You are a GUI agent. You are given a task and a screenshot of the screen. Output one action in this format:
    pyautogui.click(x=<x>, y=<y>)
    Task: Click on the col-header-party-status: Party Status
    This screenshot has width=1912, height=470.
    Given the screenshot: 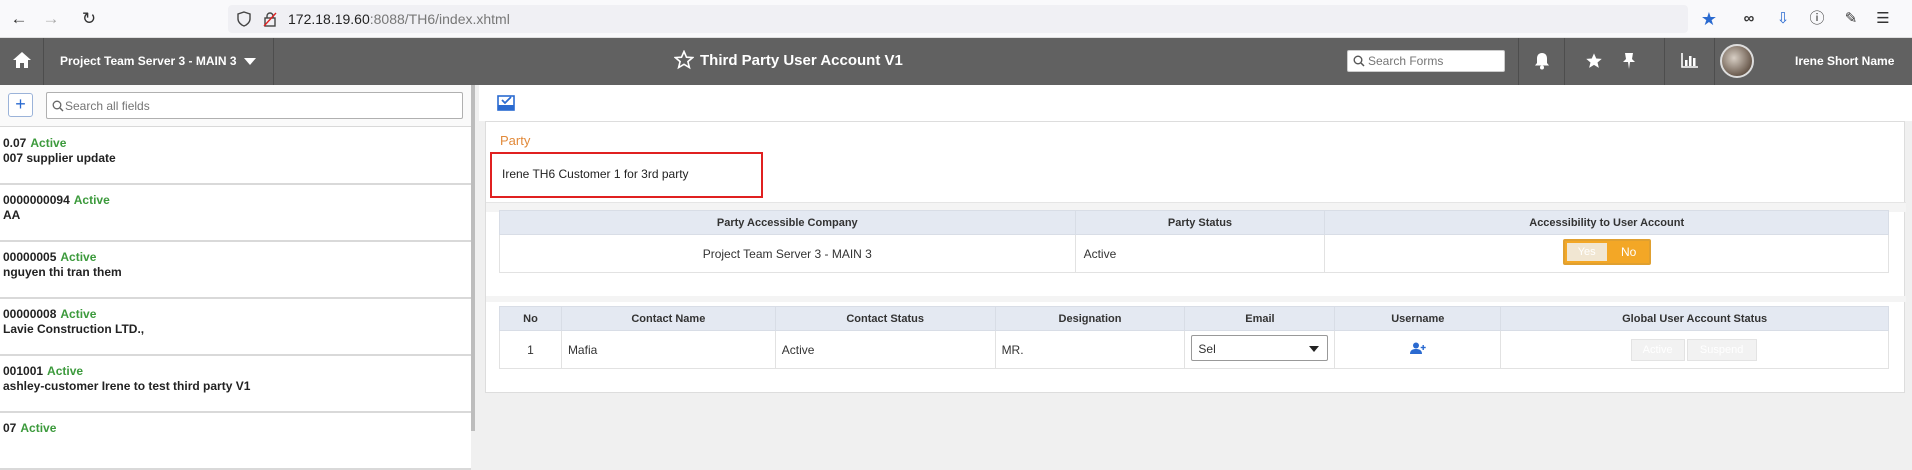 What is the action you would take?
    pyautogui.click(x=1200, y=222)
    